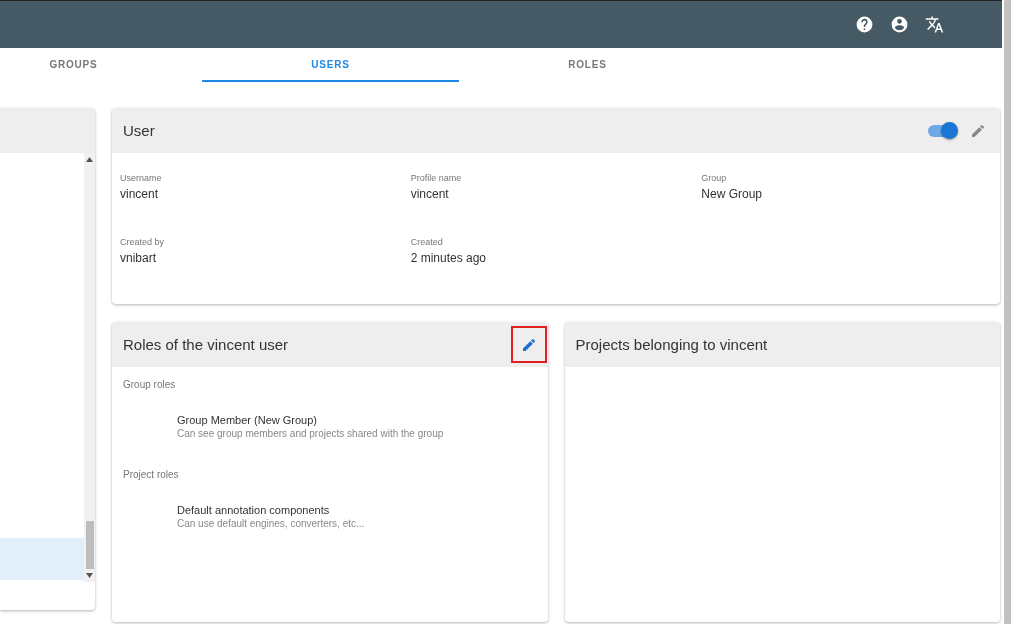 This screenshot has width=1024, height=624. What do you see at coordinates (89, 367) in the screenshot?
I see `scrollbar-track` at bounding box center [89, 367].